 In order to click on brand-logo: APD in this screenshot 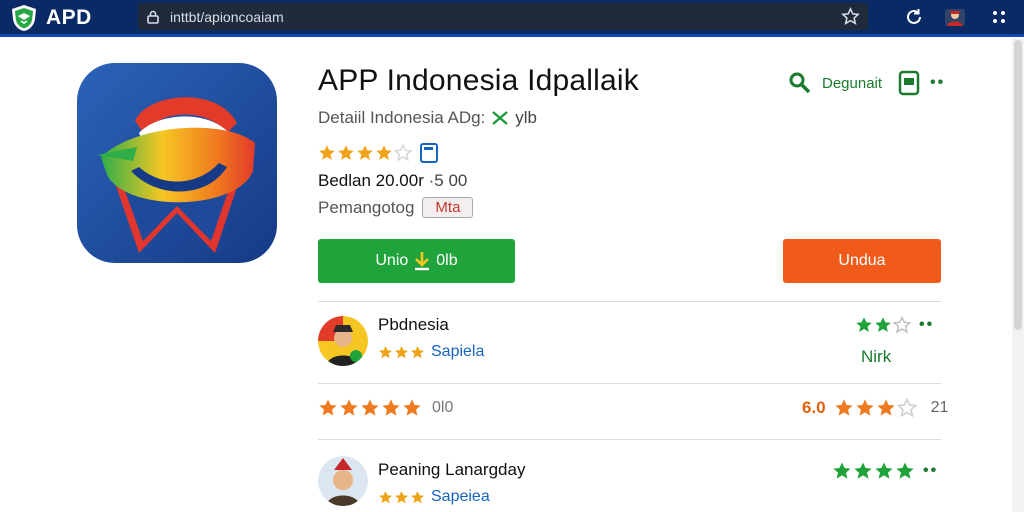, I will do `click(51, 18)`.